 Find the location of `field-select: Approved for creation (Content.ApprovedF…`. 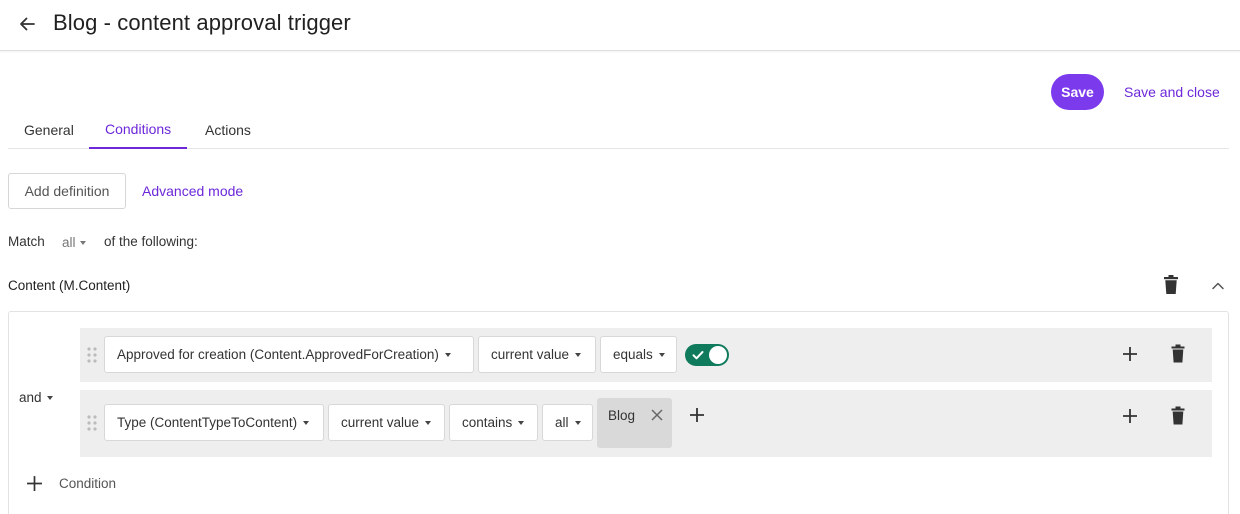

field-select: Approved for creation (Content.ApprovedF… is located at coordinates (289, 354).